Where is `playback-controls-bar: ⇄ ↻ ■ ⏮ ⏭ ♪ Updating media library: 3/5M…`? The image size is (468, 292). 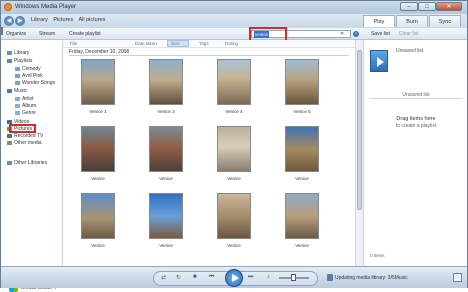
playback-controls-bar: ⇄ ↻ ■ ⏮ ⏭ ♪ Updating media library: 3/5M… is located at coordinates (234, 277).